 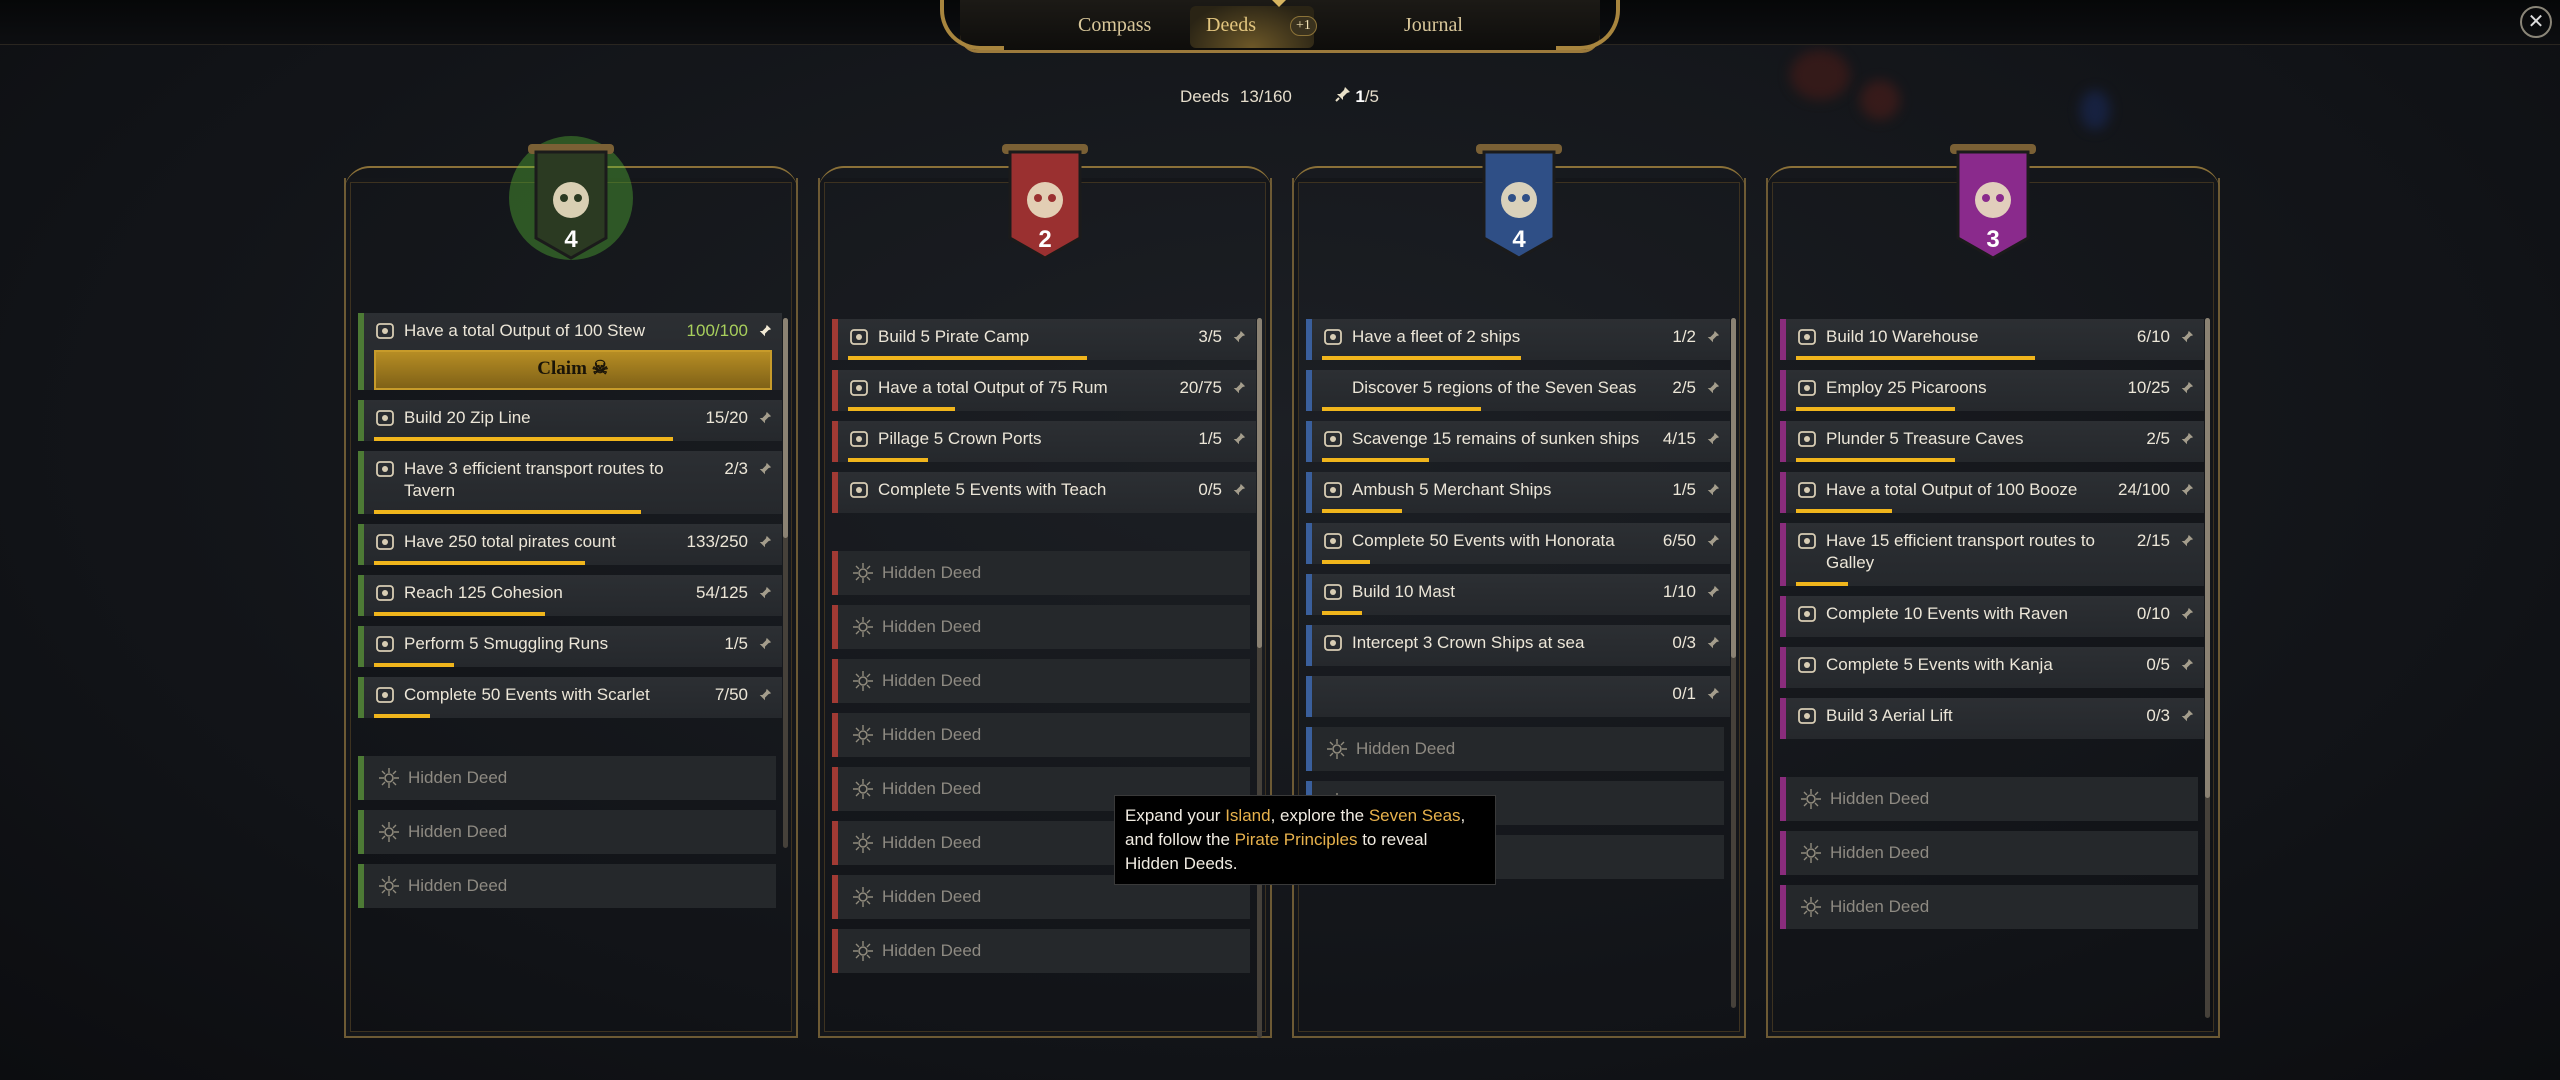 I want to click on deed-item: Have a total Output of 100 Booze 24/100, so click(x=1992, y=492).